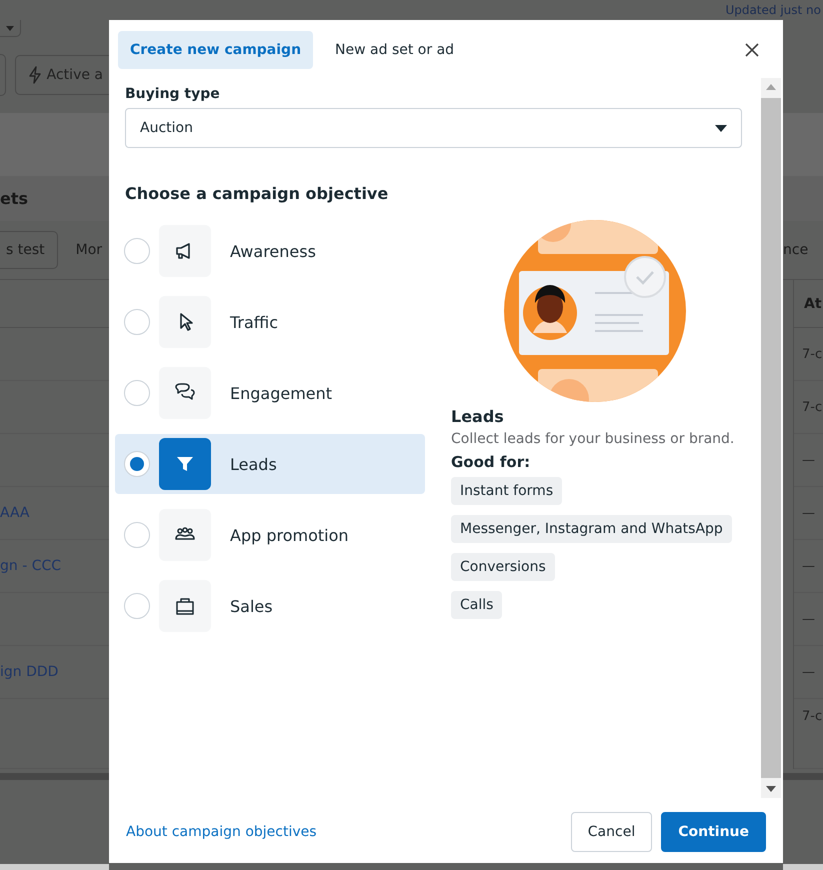 The image size is (823, 870). I want to click on objective-option: Engagement, so click(270, 393).